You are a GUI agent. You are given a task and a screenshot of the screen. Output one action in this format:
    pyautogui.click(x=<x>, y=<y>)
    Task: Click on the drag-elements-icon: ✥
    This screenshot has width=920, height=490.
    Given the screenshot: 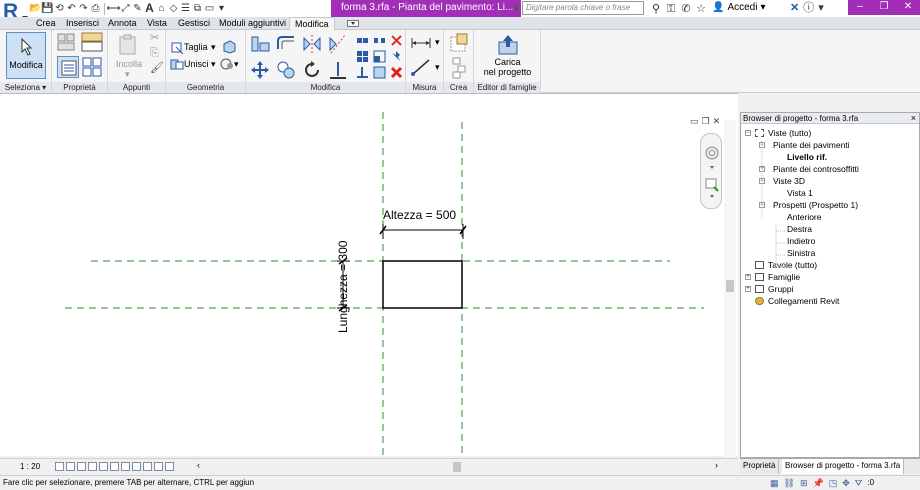 What is the action you would take?
    pyautogui.click(x=846, y=483)
    